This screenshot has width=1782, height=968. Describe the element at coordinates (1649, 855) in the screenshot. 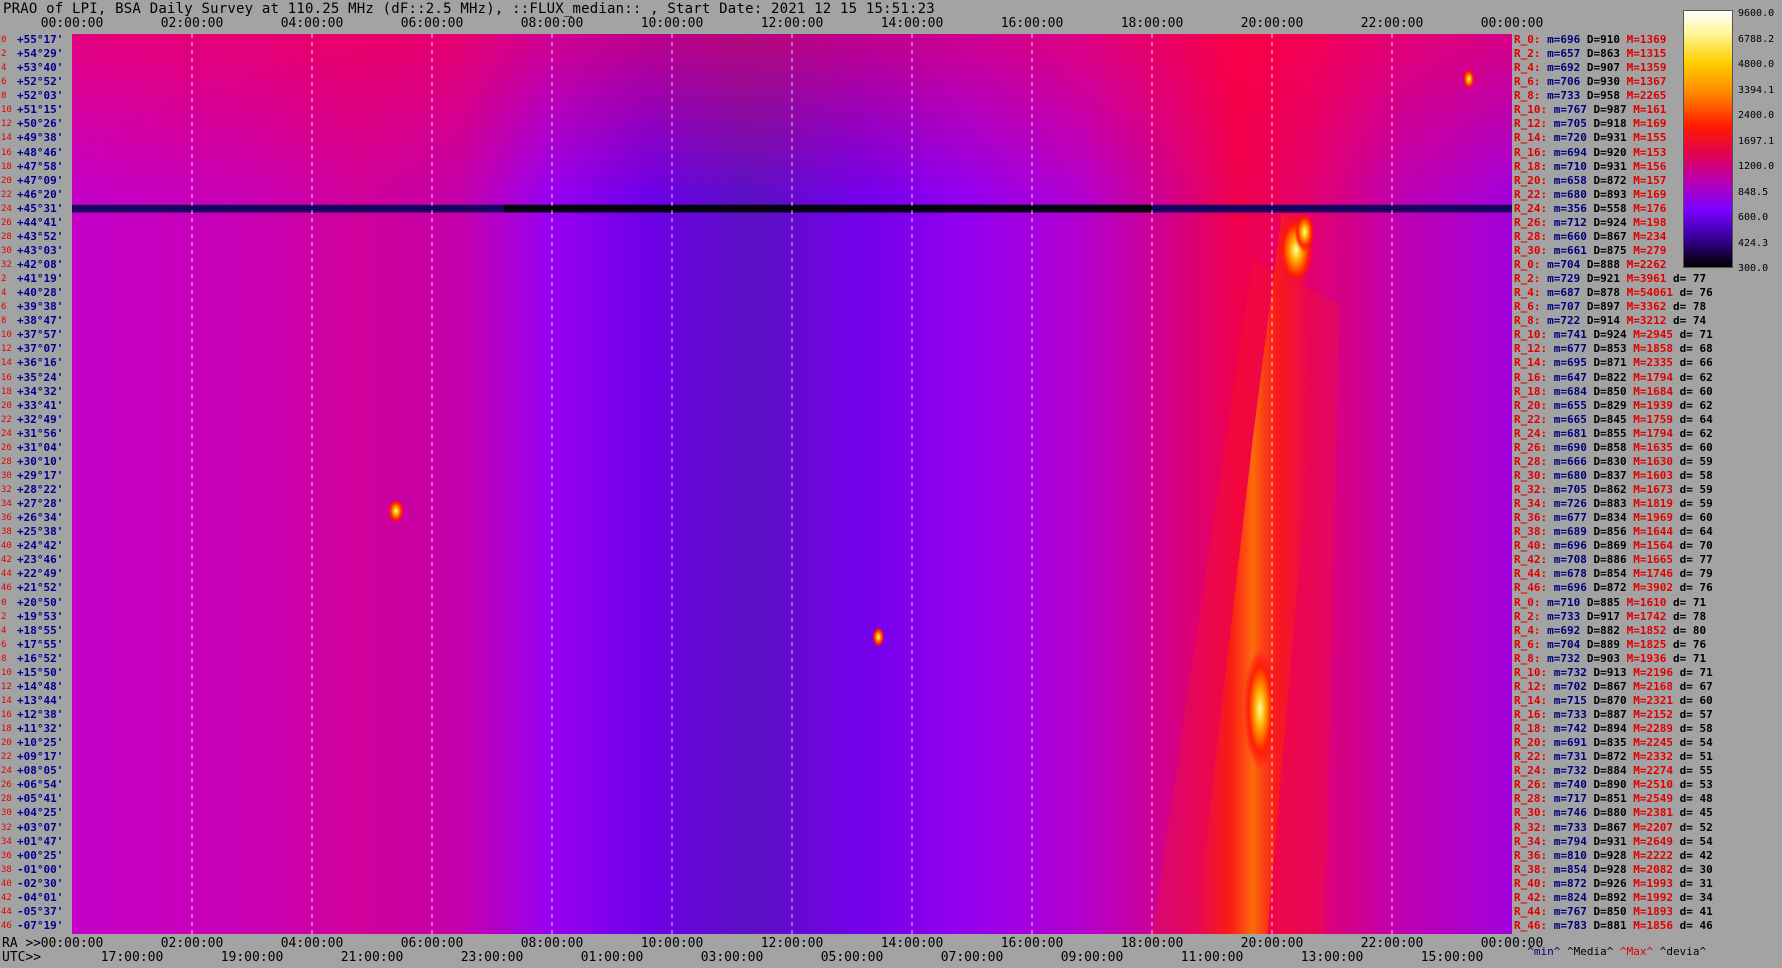

I see `stat-x: M=2222` at that location.